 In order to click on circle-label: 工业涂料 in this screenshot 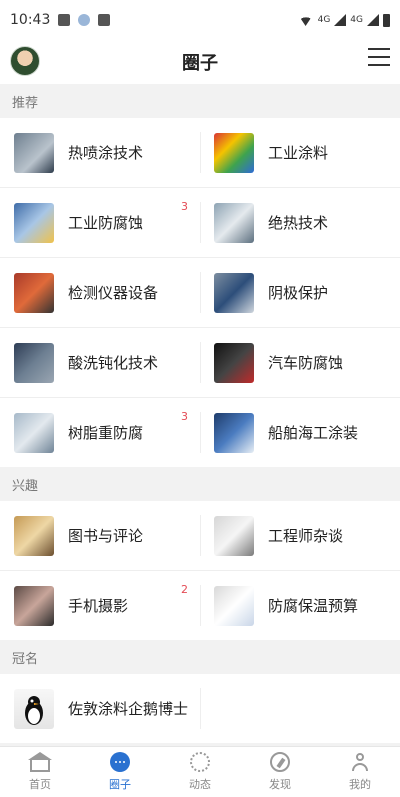, I will do `click(298, 153)`.